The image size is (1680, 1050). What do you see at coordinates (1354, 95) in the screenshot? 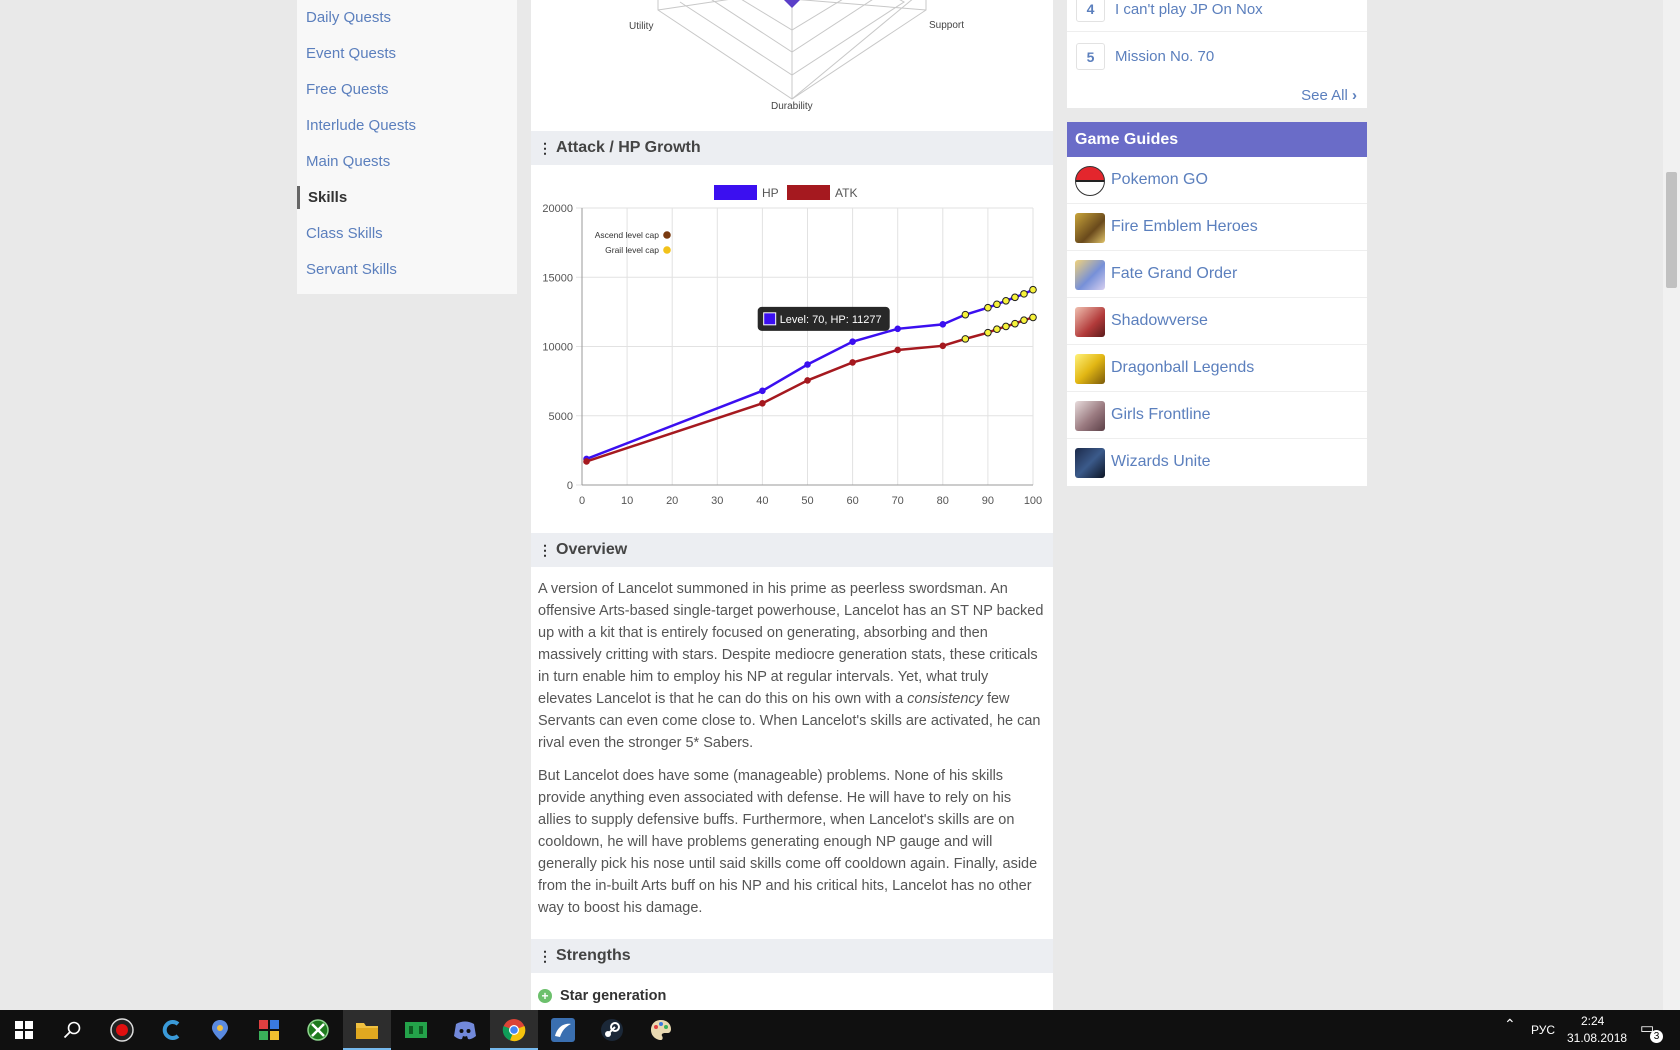
I see `chevron-right-icon: ›` at bounding box center [1354, 95].